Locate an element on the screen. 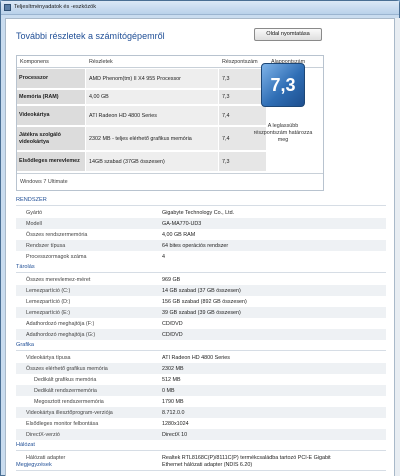 The image size is (400, 476). detail-row: Megosztott rendszermemória 1790 MB is located at coordinates (201, 401).